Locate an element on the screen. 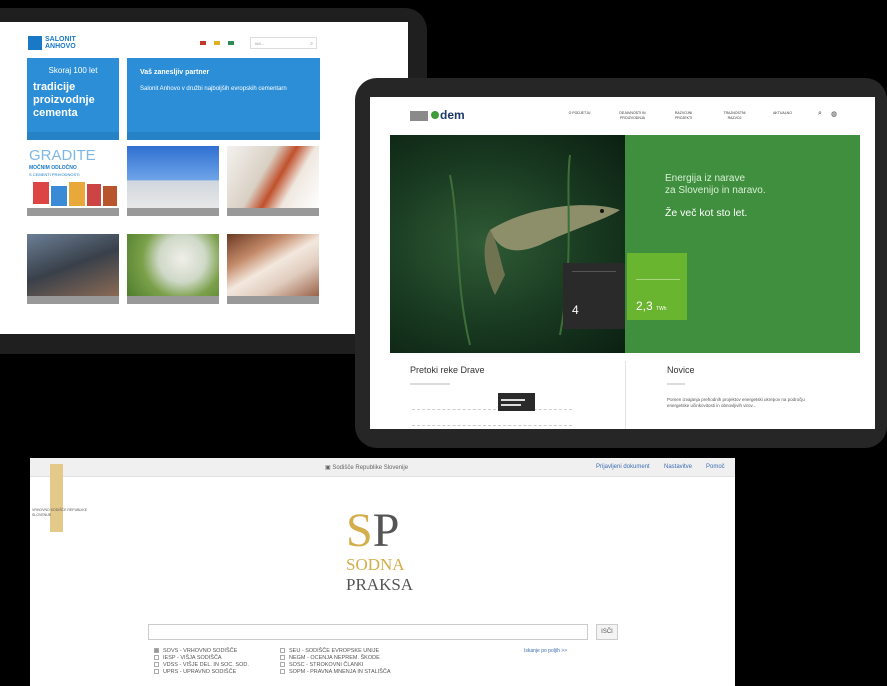  stat-card-green: 2,3 TWh is located at coordinates (657, 286).